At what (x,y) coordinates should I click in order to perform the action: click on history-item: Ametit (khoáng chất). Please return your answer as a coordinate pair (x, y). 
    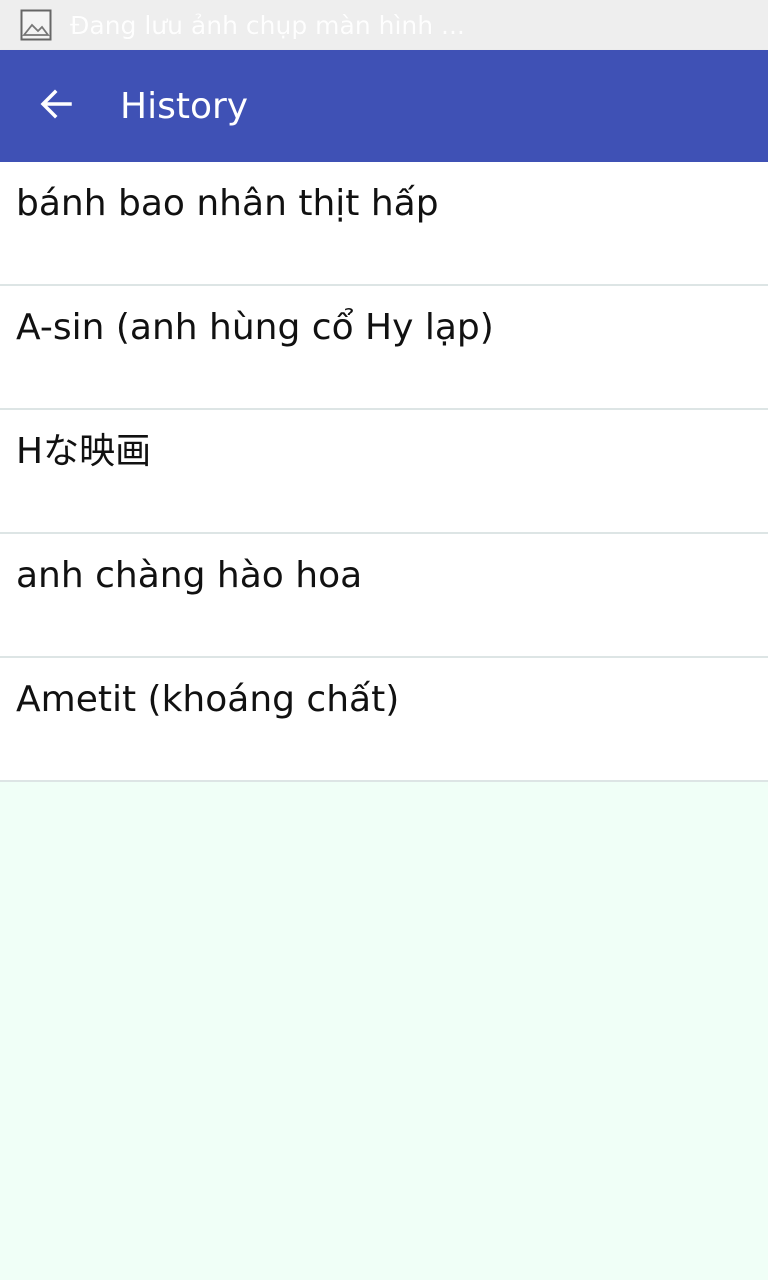
    Looking at the image, I should click on (384, 720).